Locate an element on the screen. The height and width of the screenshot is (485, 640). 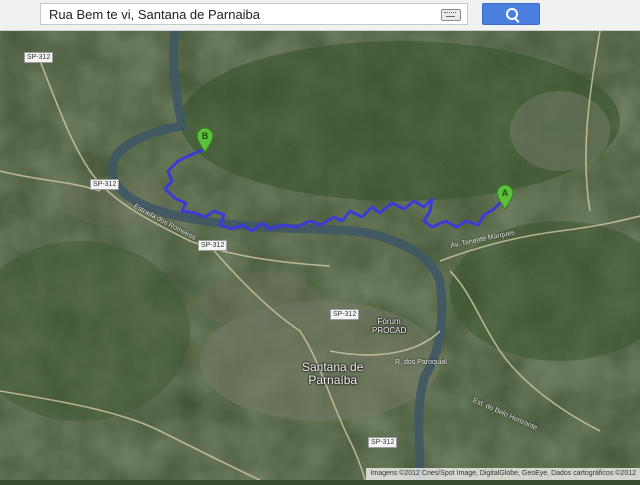
map-pin-icon: B is located at coordinates (205, 140).